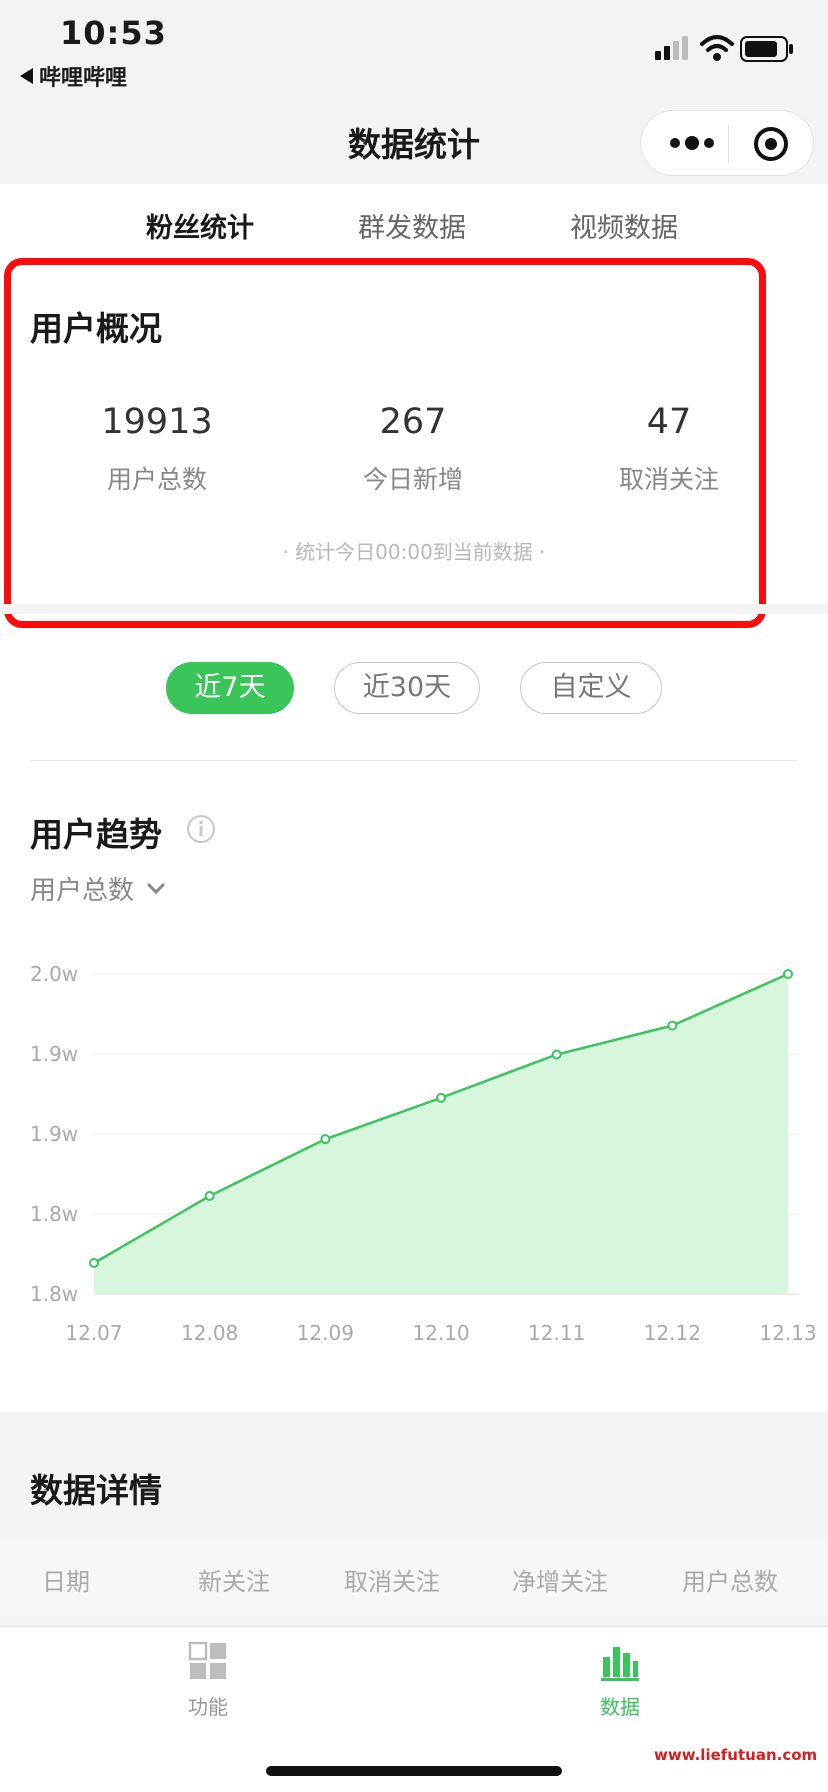  Describe the element at coordinates (556, 1333) in the screenshot. I see `x-tick-label: 12.11` at that location.